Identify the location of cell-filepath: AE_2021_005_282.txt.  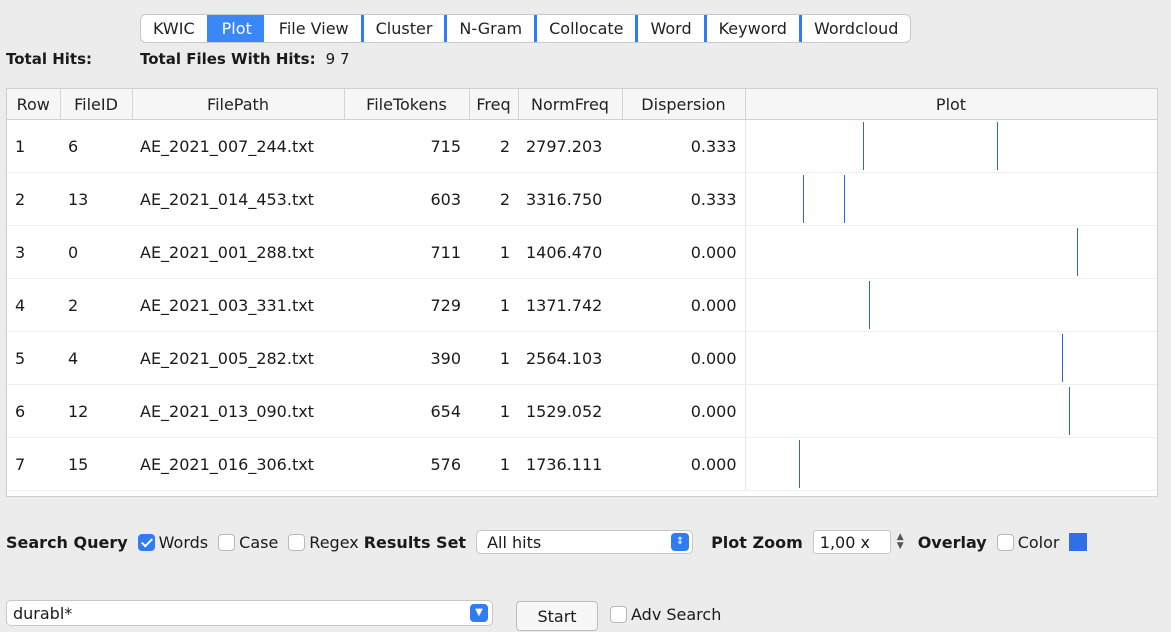
(238, 358).